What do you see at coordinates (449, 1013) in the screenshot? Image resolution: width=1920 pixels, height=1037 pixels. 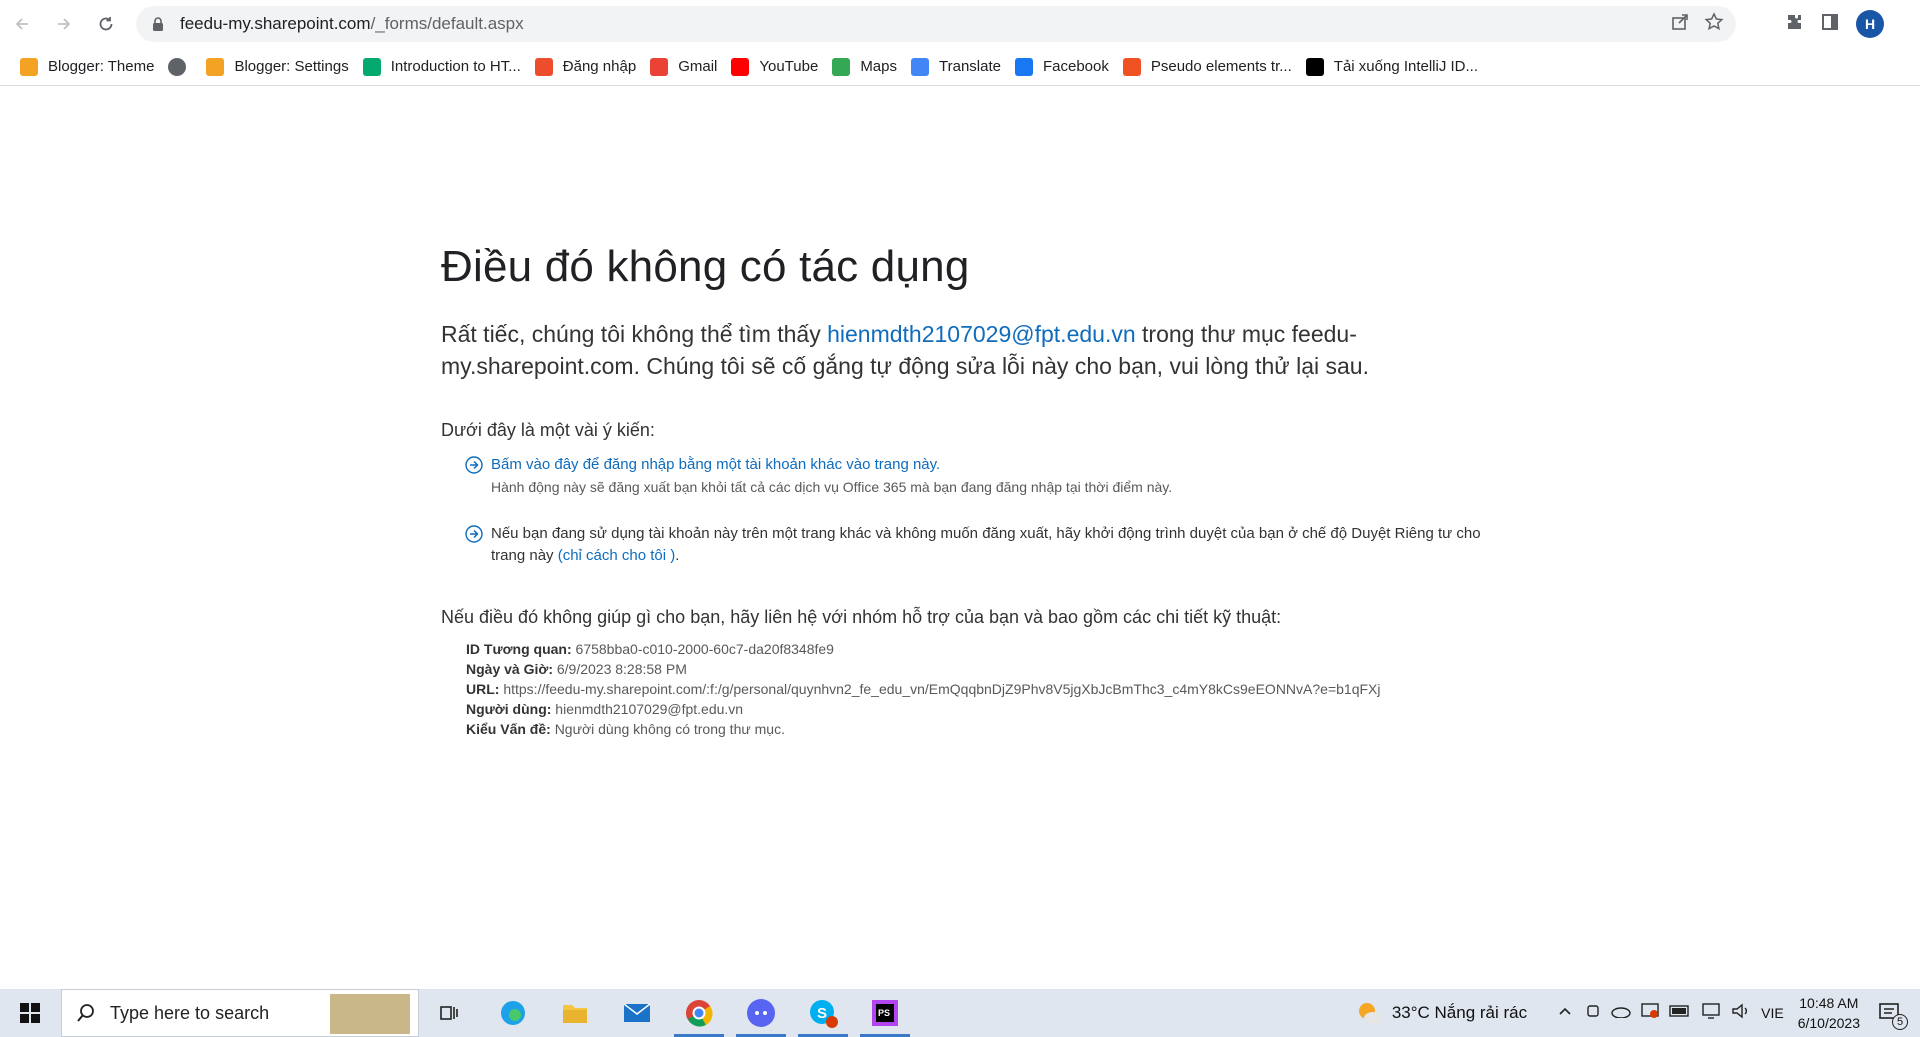 I see `task-view-icon` at bounding box center [449, 1013].